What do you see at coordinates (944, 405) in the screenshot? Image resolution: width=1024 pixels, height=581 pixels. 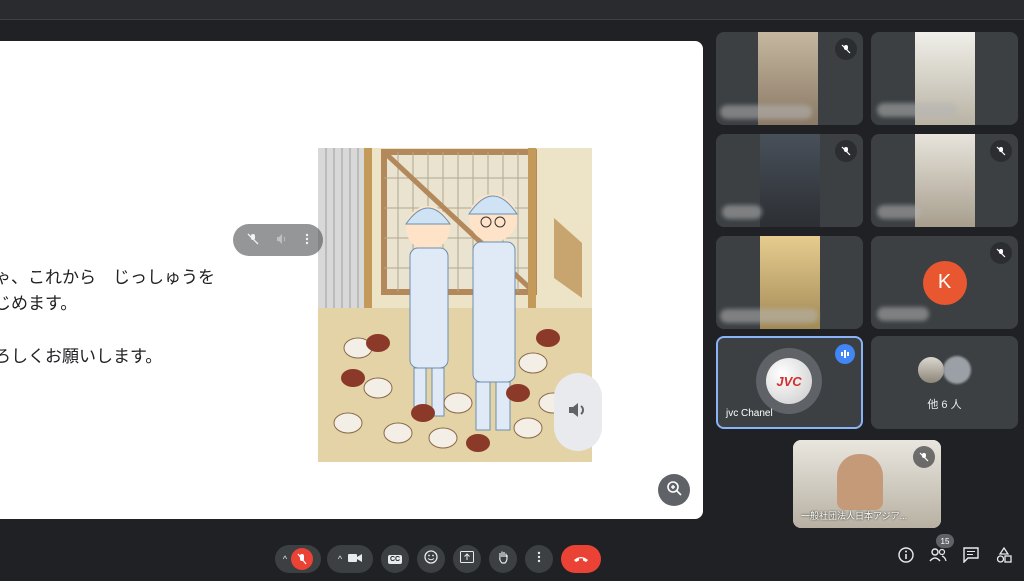 I see `others-count-label: 他 6 人` at bounding box center [944, 405].